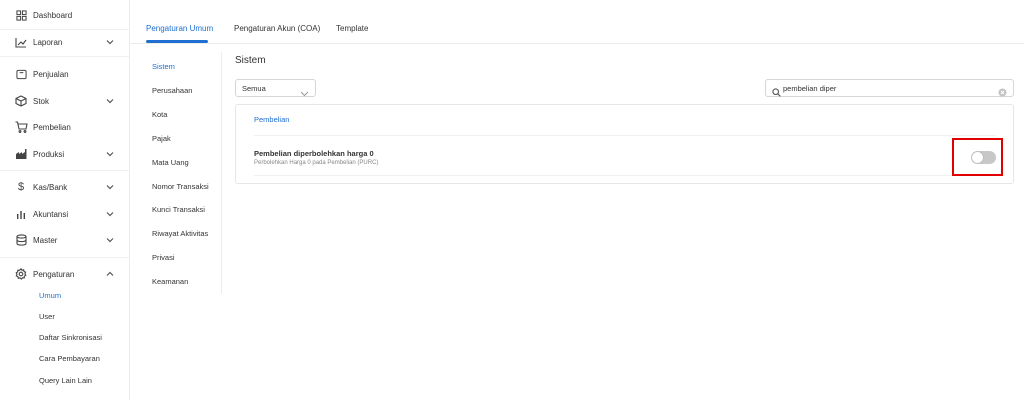 The width and height of the screenshot is (1024, 400). Describe the element at coordinates (180, 186) in the screenshot. I see `submenu-item-nomor-transaksi: Nomor Transaksi` at that location.